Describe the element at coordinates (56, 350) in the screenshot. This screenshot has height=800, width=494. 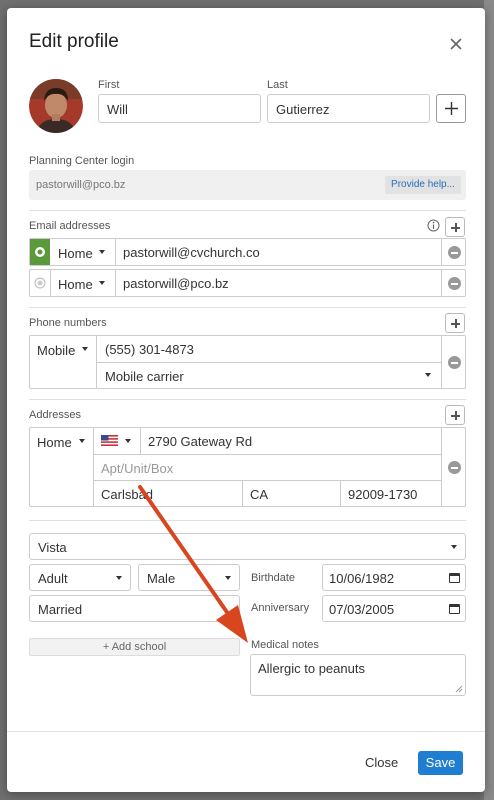
I see `phone-type-value: Mobile` at that location.